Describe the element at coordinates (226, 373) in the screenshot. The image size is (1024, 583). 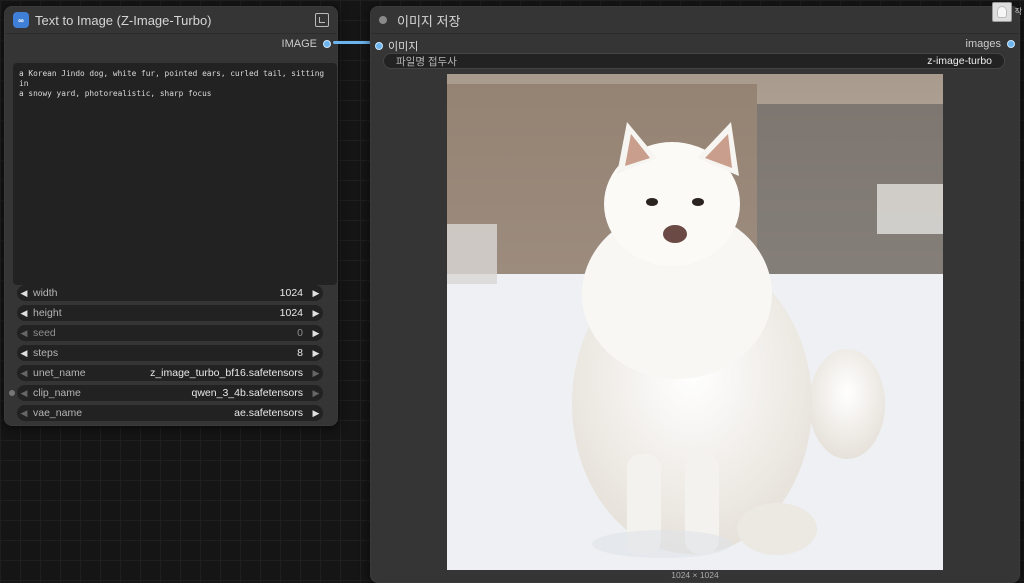
I see `widget-value: z_image_turbo_bf16.safetensors` at that location.